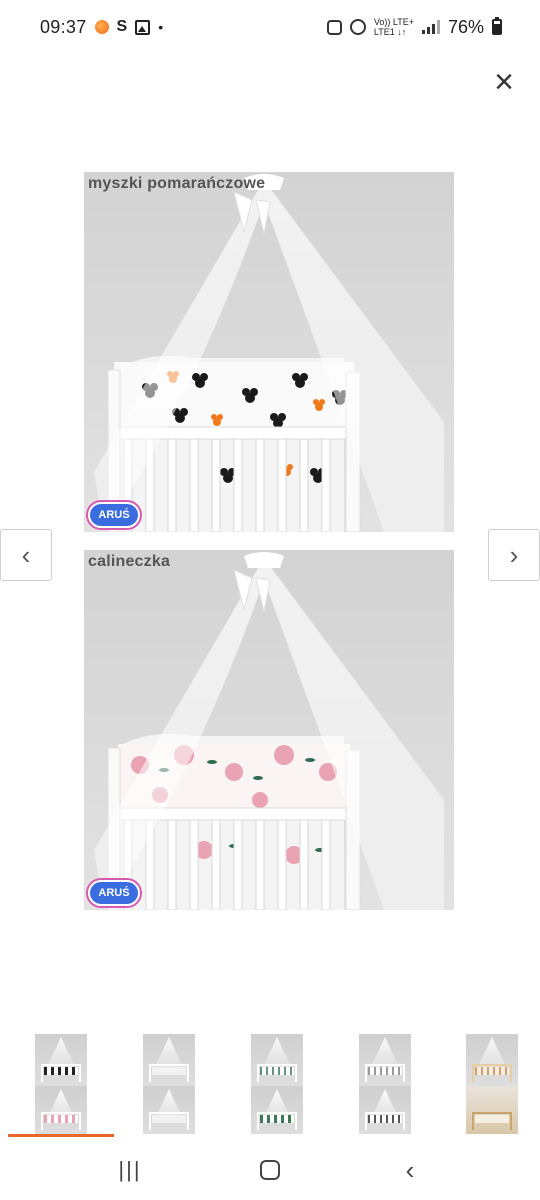 The height and width of the screenshot is (1200, 540). I want to click on next-image-button: ›, so click(514, 555).